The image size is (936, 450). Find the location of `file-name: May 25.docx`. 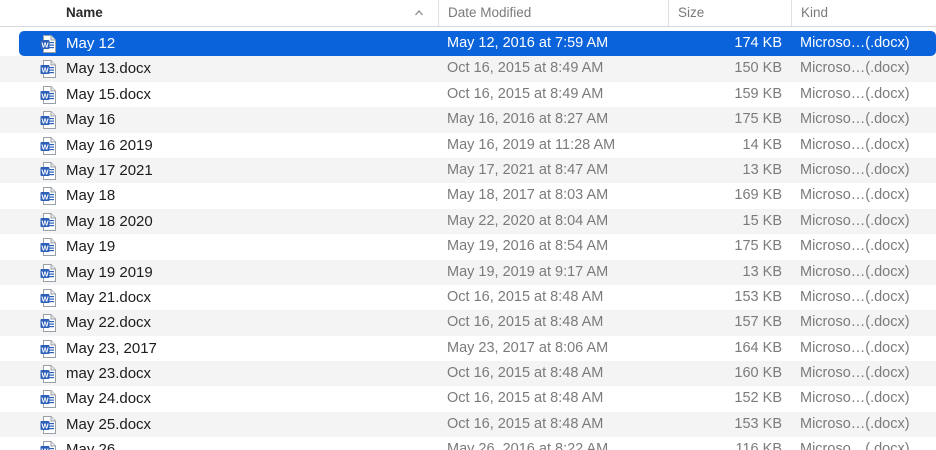

file-name: May 25.docx is located at coordinates (109, 424).